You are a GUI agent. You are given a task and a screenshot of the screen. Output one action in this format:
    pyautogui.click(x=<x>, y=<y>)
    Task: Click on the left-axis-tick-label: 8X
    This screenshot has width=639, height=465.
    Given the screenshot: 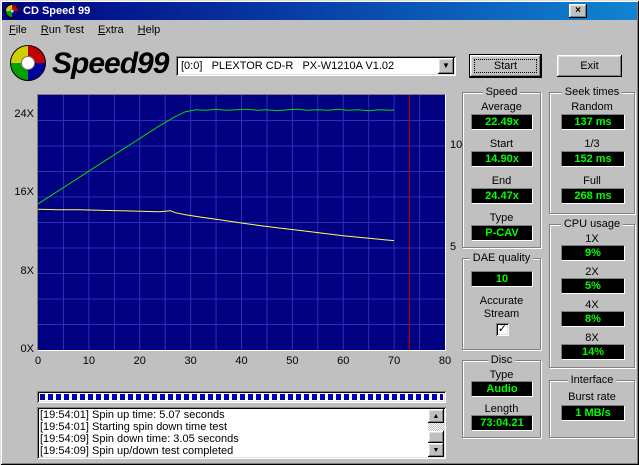 What is the action you would take?
    pyautogui.click(x=27, y=270)
    